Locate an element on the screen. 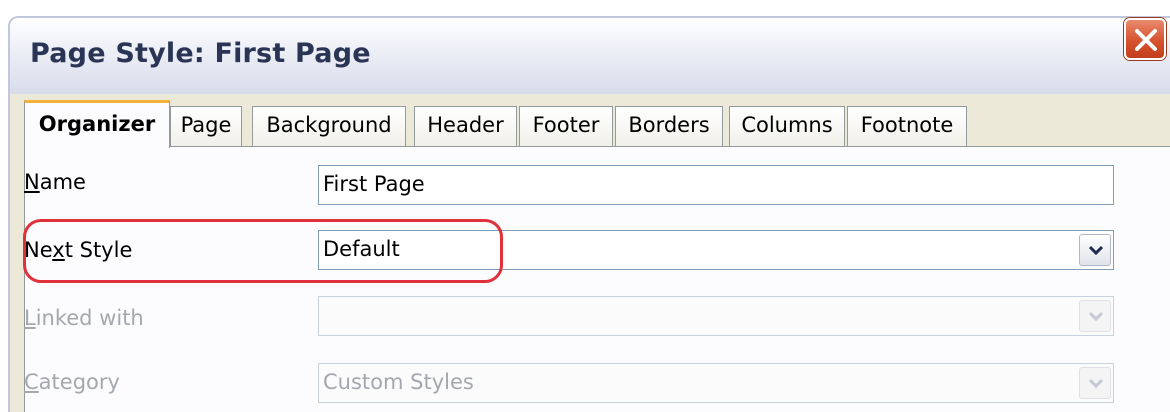 Image resolution: width=1170 pixels, height=412 pixels. tab-label: Organizer is located at coordinates (97, 124).